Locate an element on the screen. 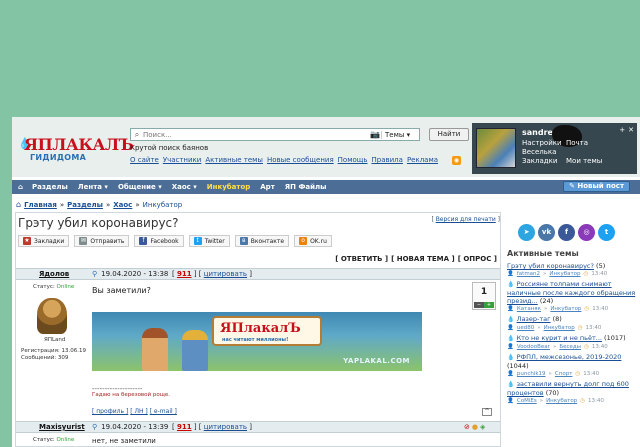  share-twitter-button: t Twitter is located at coordinates (209, 241).